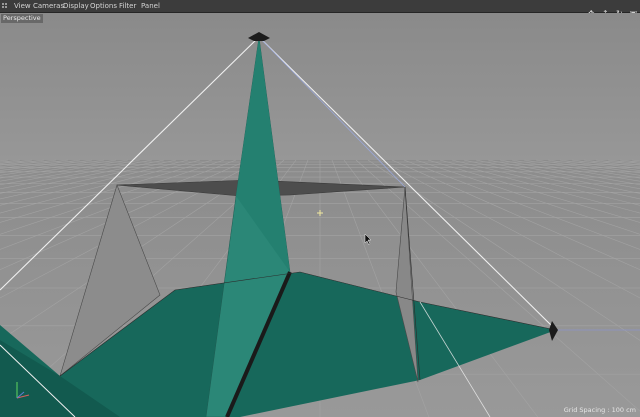 The width and height of the screenshot is (640, 417). What do you see at coordinates (22, 18) in the screenshot?
I see `viewport-camera-label: Perspective` at bounding box center [22, 18].